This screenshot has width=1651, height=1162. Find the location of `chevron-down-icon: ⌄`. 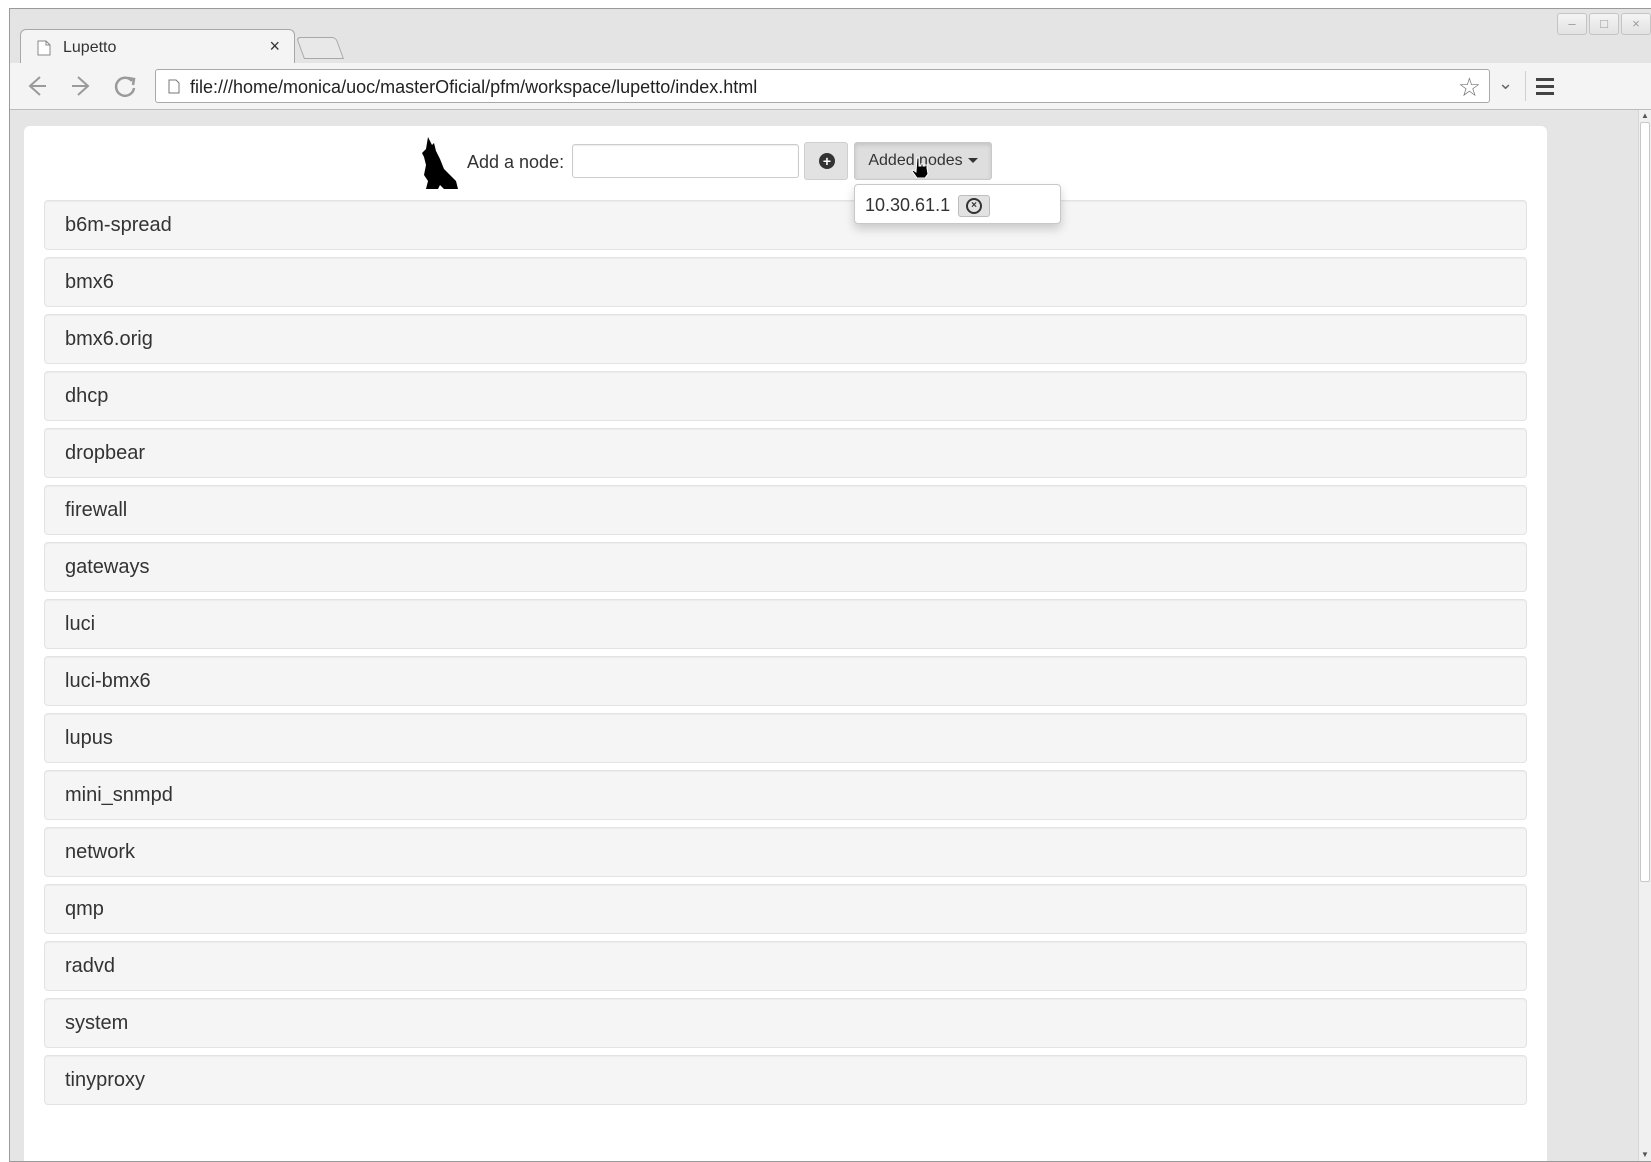

chevron-down-icon: ⌄ is located at coordinates (1505, 83).